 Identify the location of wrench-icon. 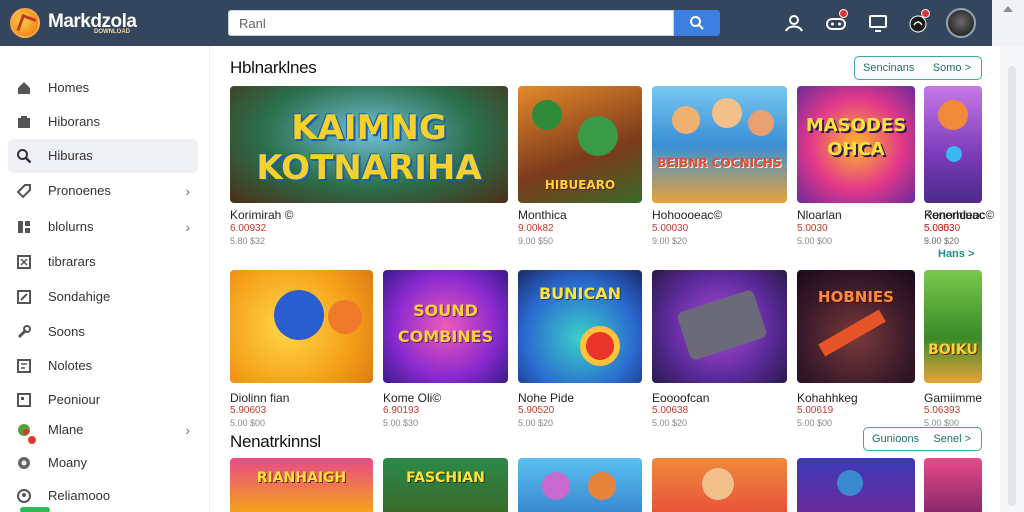
(24, 332).